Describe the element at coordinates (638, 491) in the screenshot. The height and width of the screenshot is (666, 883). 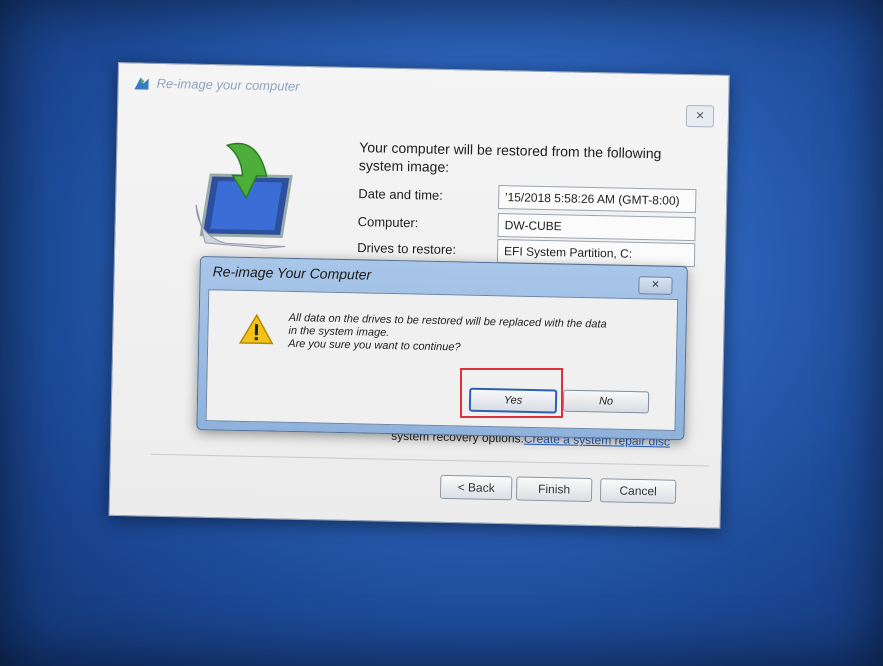
I see `cancel-button: Cancel` at that location.